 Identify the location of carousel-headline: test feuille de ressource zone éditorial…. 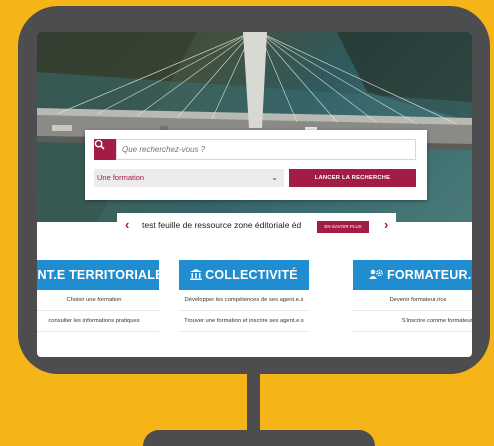
(222, 225).